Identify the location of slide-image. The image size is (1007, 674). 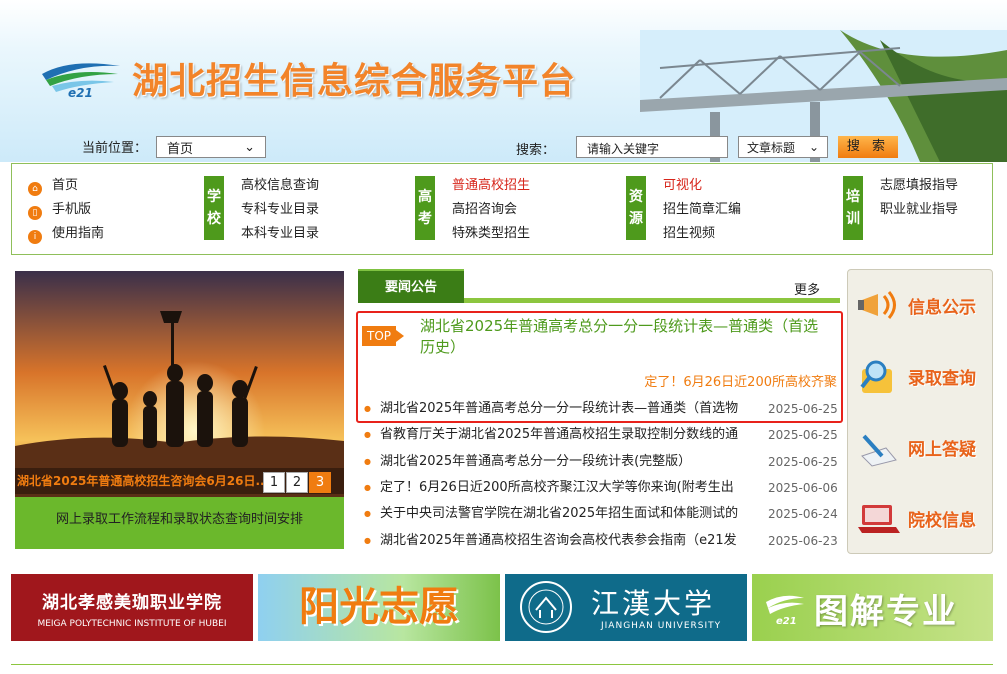
(179, 384).